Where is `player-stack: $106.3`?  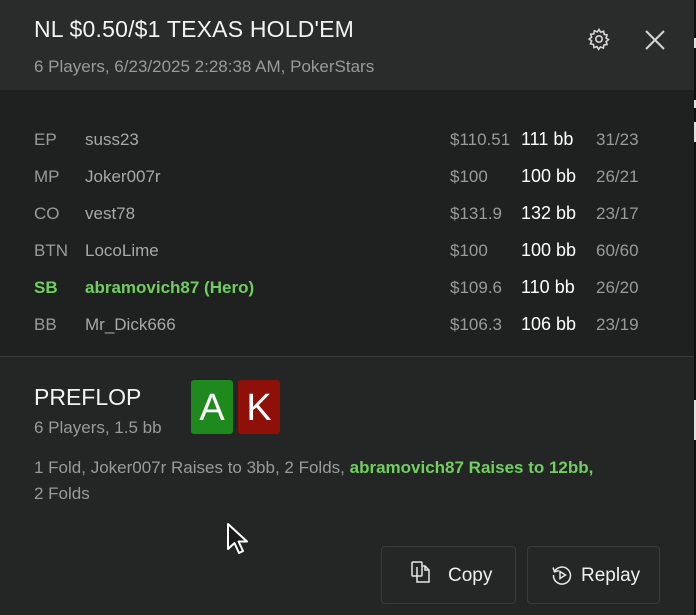
player-stack: $106.3 is located at coordinates (476, 324).